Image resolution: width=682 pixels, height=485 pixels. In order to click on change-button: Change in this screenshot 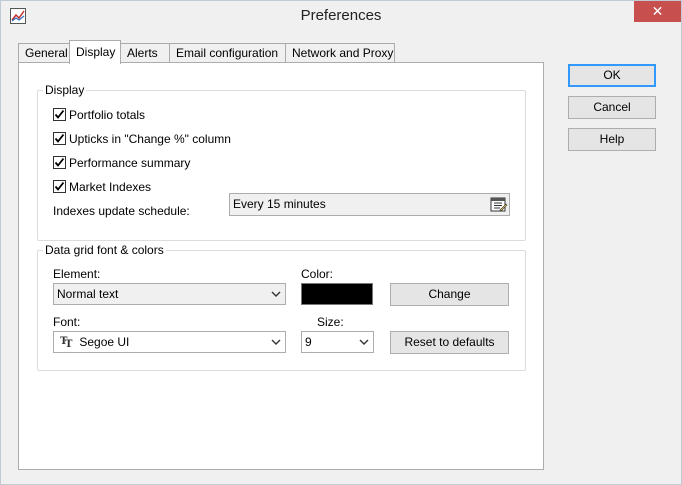, I will do `click(449, 294)`.